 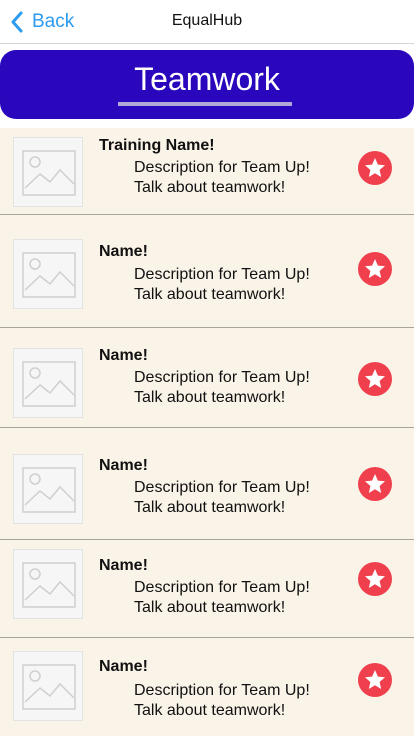 I want to click on nav-title: EqualHub, so click(x=207, y=20).